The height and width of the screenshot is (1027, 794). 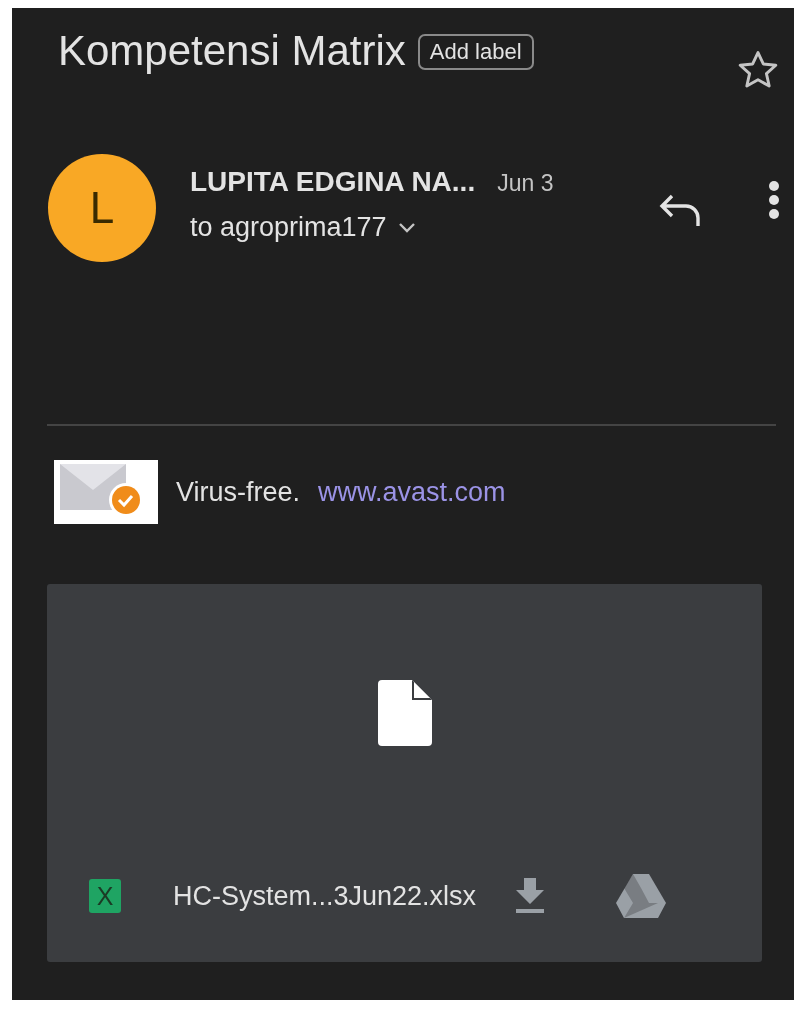 I want to click on email-subject: Kompetensi Matrix, so click(x=232, y=51).